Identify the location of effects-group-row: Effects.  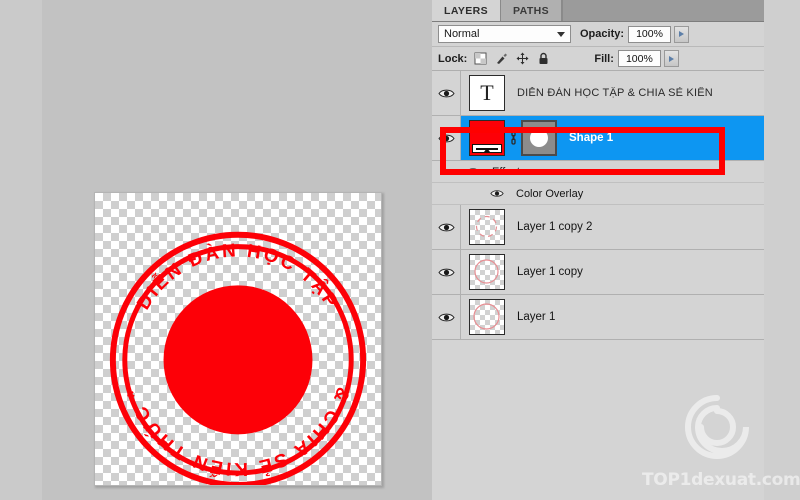
(598, 172).